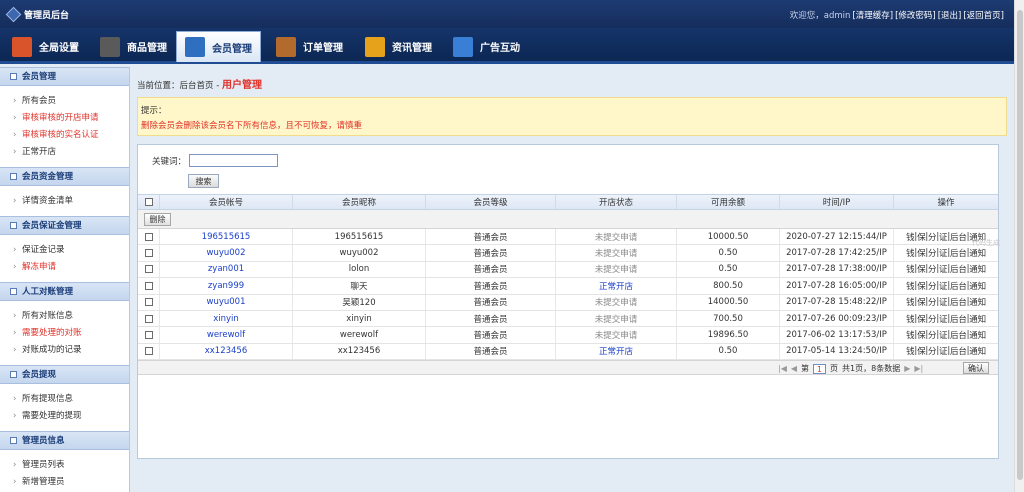  Describe the element at coordinates (45, 46) in the screenshot. I see `nav-tab-1: 全局设置` at that location.